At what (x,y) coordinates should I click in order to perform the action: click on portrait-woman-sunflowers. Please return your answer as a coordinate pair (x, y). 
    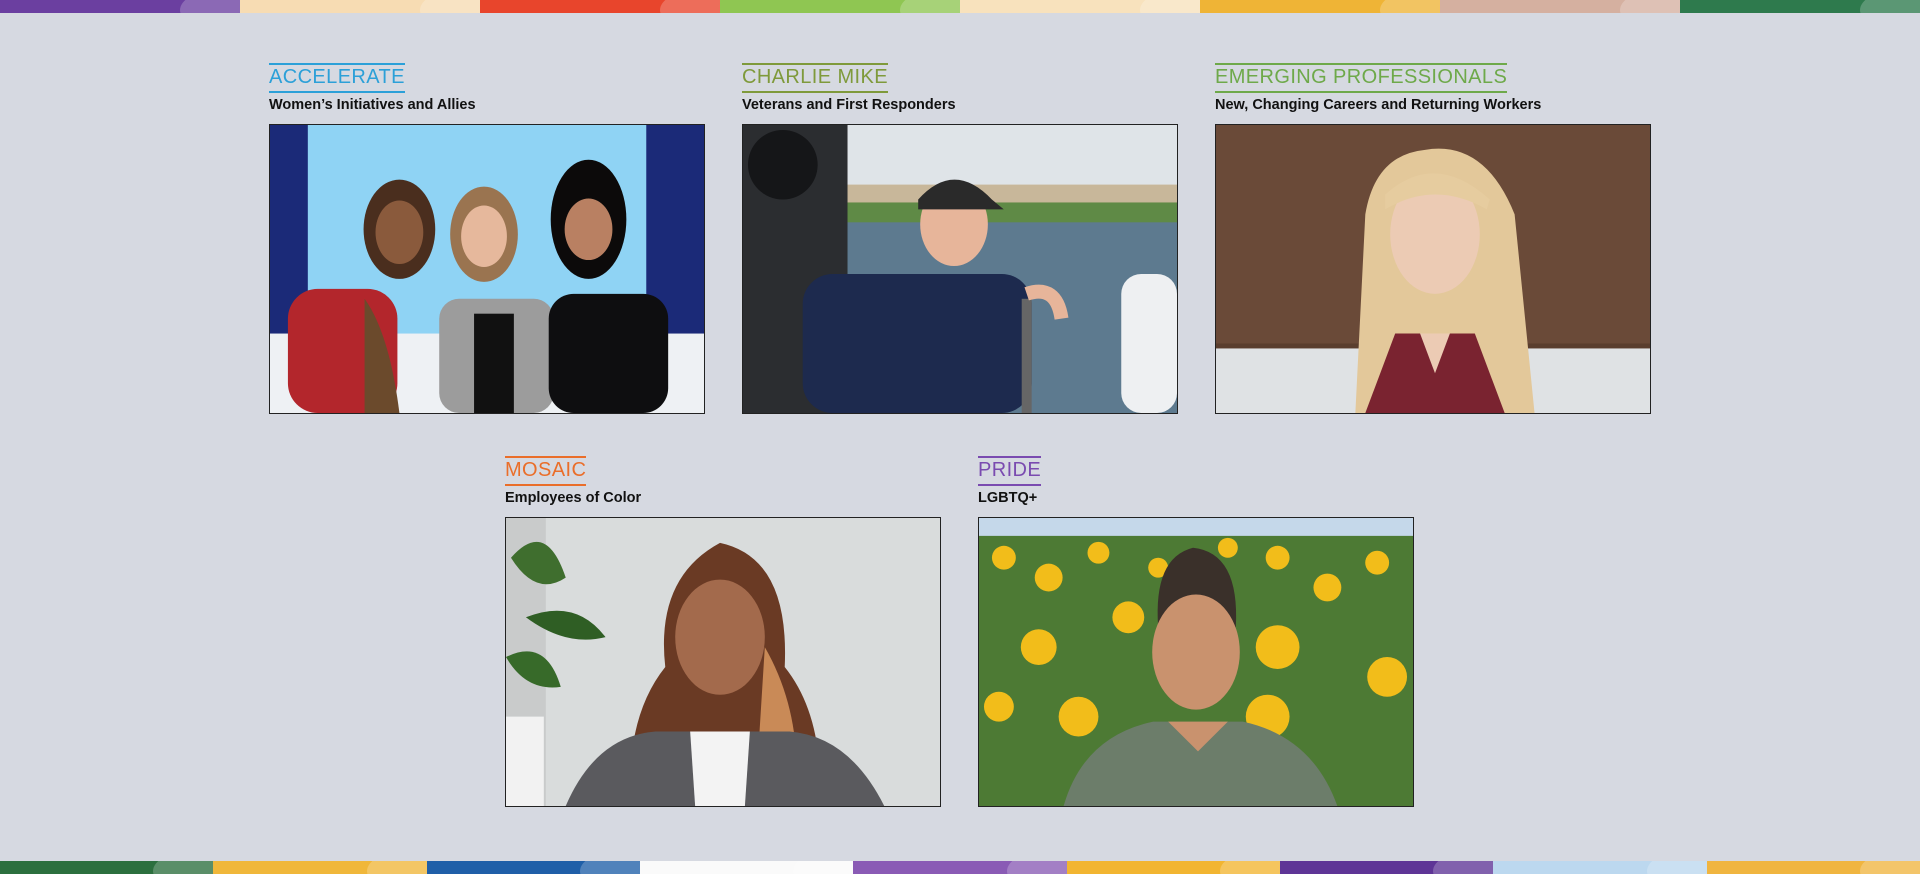
    Looking at the image, I should click on (1196, 662).